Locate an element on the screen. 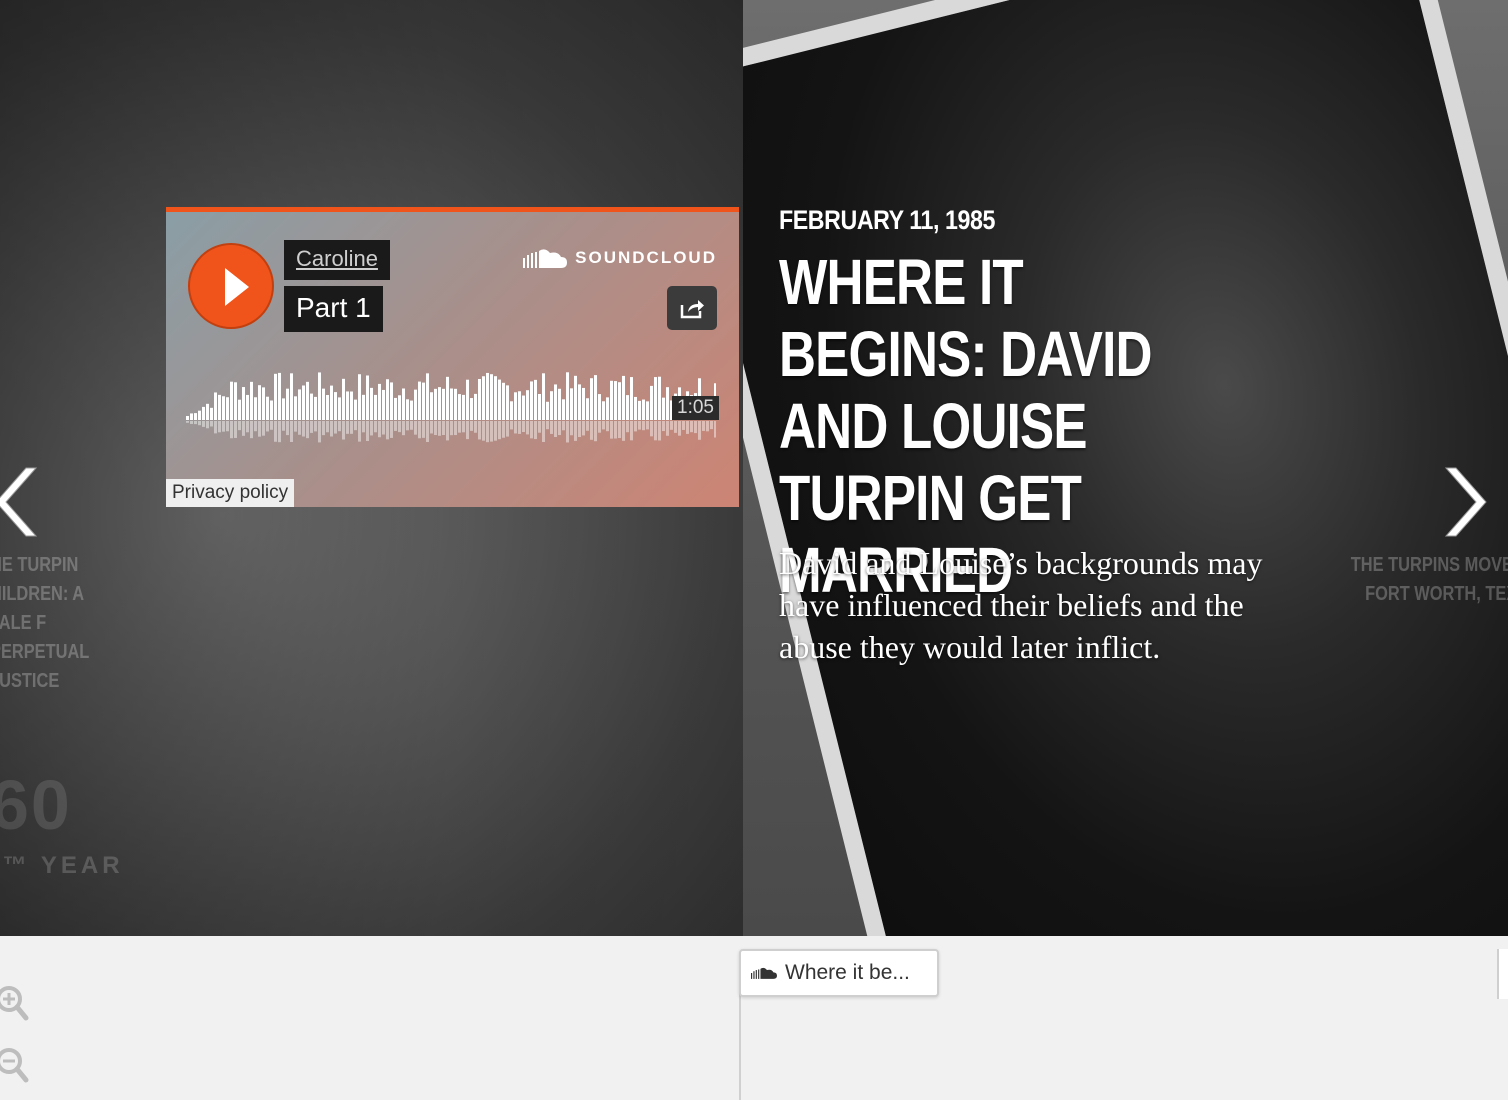  chevron-right-icon is located at coordinates (1465, 502).